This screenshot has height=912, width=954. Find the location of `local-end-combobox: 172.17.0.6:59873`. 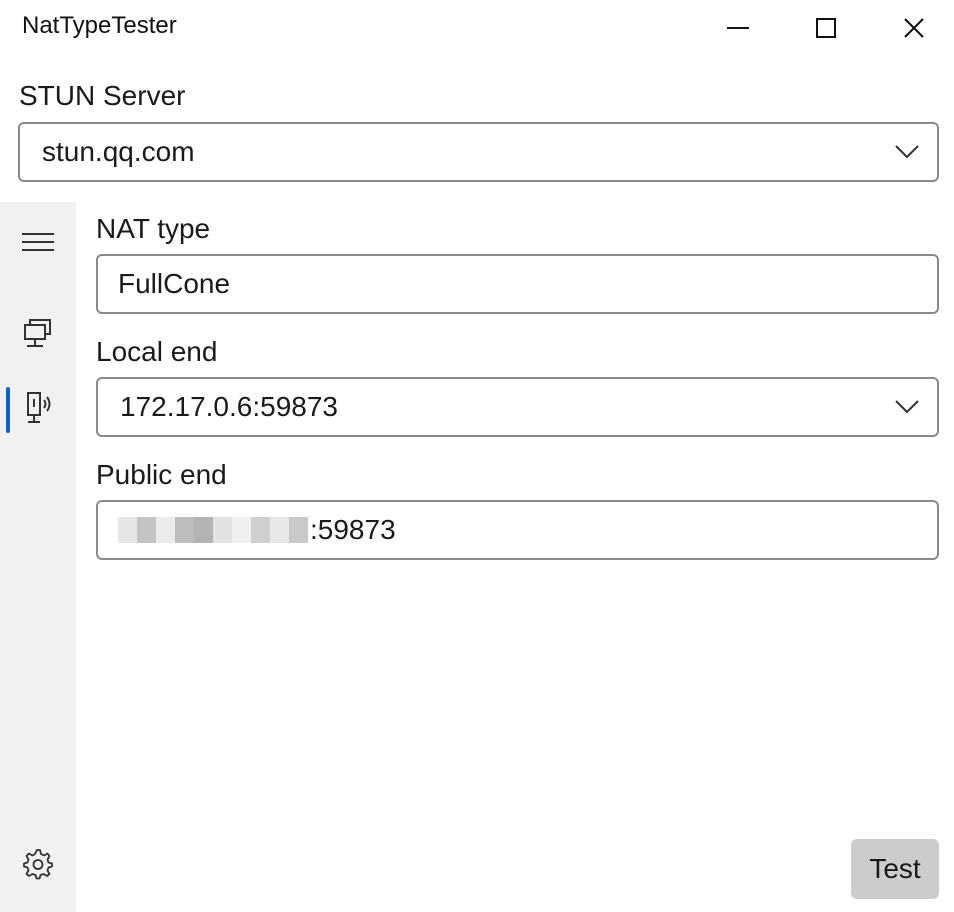

local-end-combobox: 172.17.0.6:59873 is located at coordinates (517, 407).